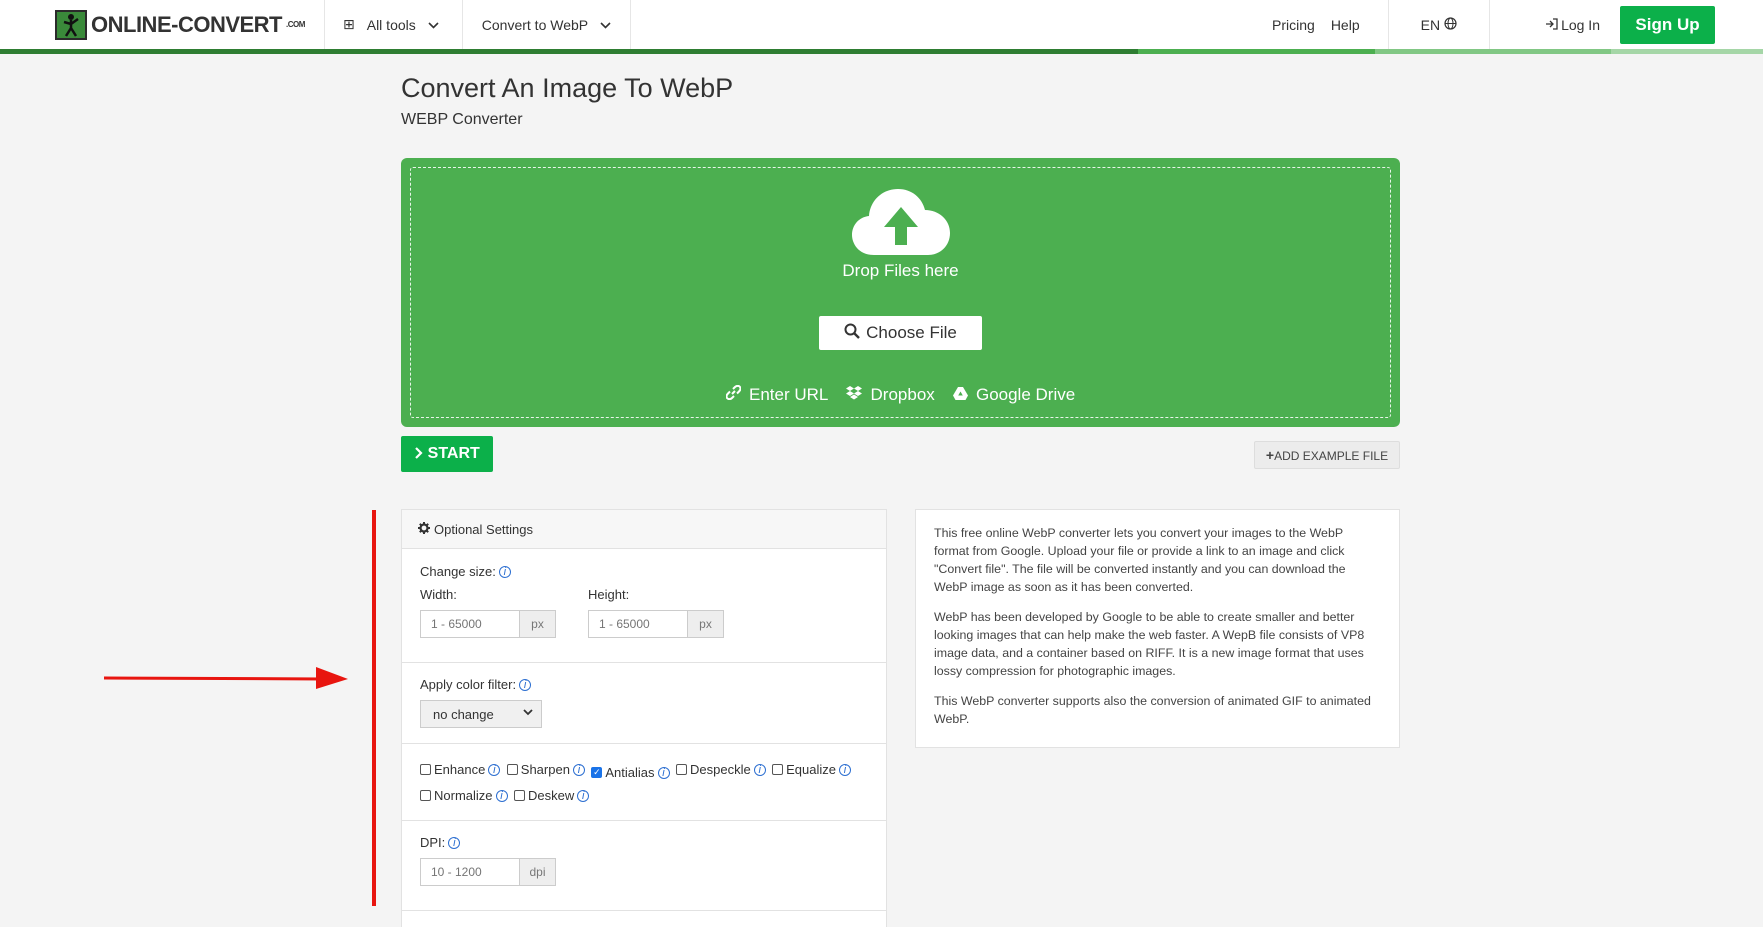  Describe the element at coordinates (460, 769) in the screenshot. I see `enhance-checkbox: Enhance i` at that location.